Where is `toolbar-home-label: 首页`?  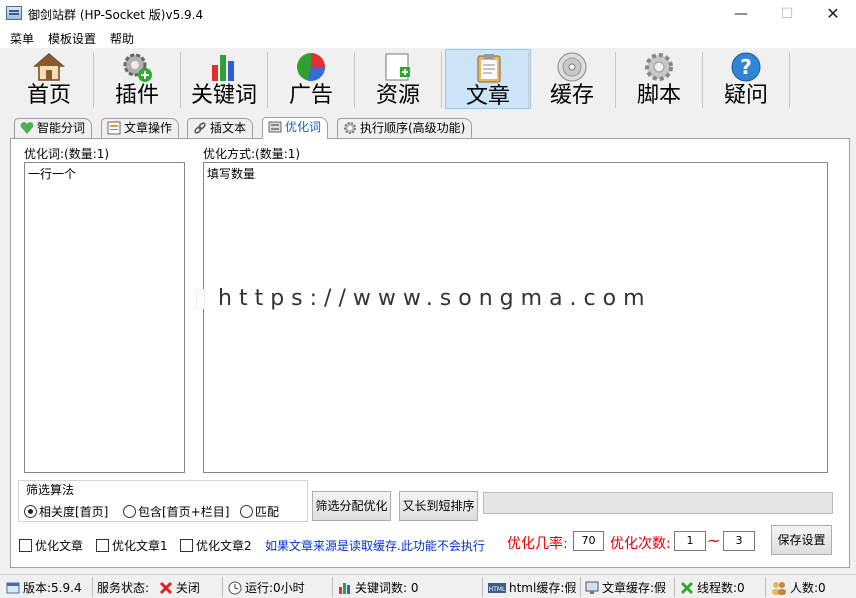 toolbar-home-label: 首页 is located at coordinates (48, 95).